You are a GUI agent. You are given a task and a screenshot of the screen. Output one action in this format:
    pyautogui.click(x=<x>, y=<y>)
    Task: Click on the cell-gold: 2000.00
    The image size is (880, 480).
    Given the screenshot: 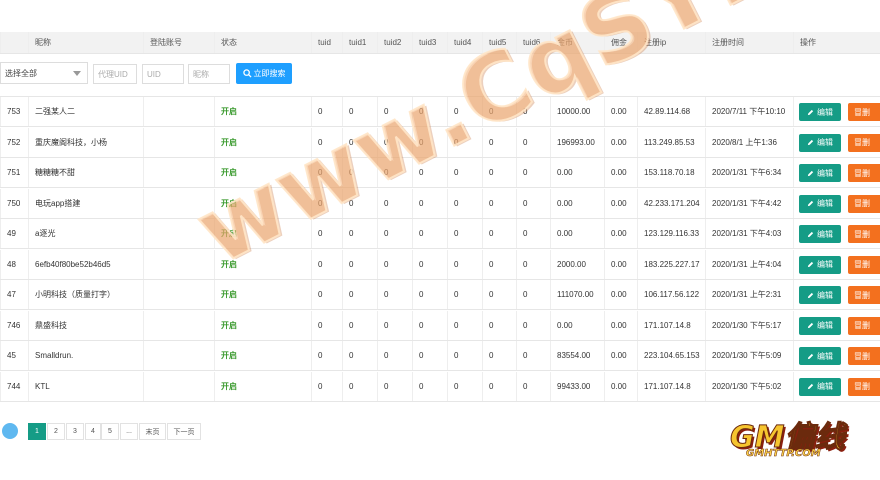 What is the action you would take?
    pyautogui.click(x=577, y=264)
    